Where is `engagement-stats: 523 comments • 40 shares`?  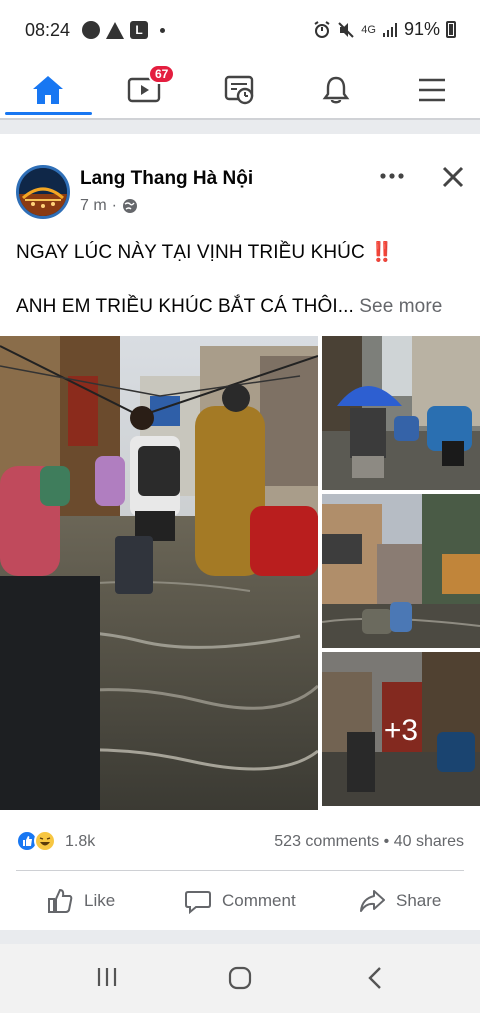
engagement-stats: 523 comments • 40 shares is located at coordinates (369, 842).